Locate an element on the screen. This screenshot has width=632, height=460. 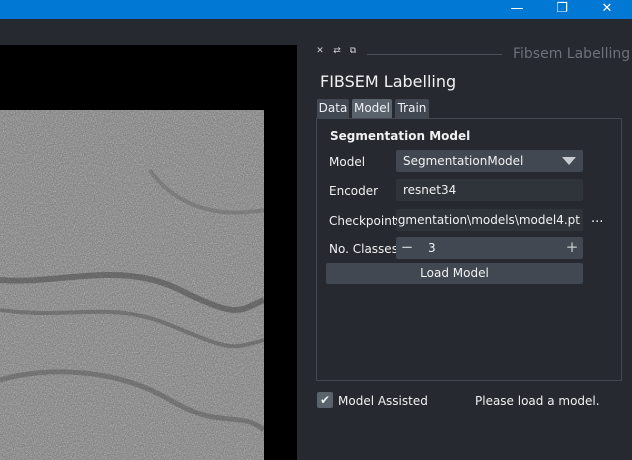
decrement-button: − is located at coordinates (407, 248).